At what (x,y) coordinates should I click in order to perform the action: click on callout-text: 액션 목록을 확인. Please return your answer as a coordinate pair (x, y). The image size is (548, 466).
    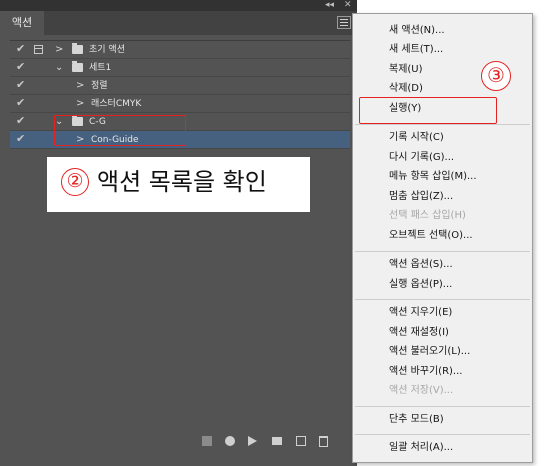
    Looking at the image, I should click on (182, 182).